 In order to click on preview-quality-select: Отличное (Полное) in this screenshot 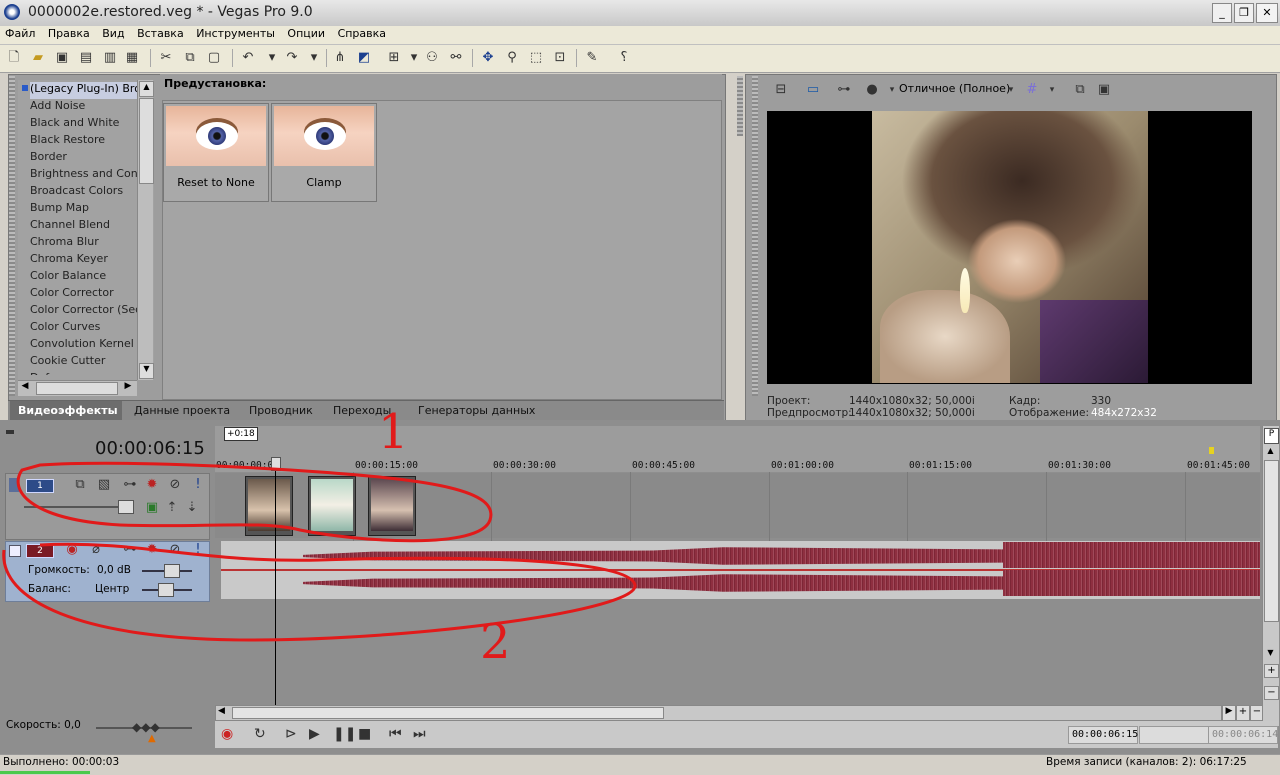, I will do `click(954, 88)`.